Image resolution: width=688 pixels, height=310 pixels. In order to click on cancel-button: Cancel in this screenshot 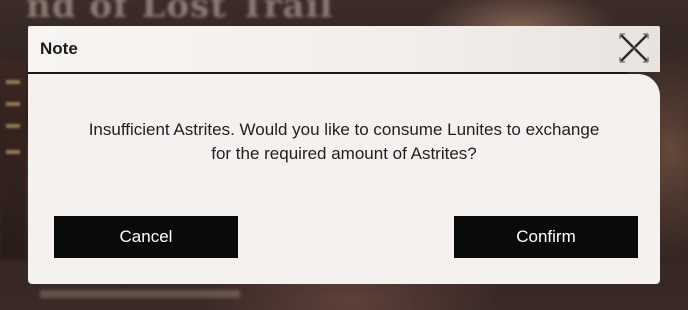, I will do `click(146, 237)`.